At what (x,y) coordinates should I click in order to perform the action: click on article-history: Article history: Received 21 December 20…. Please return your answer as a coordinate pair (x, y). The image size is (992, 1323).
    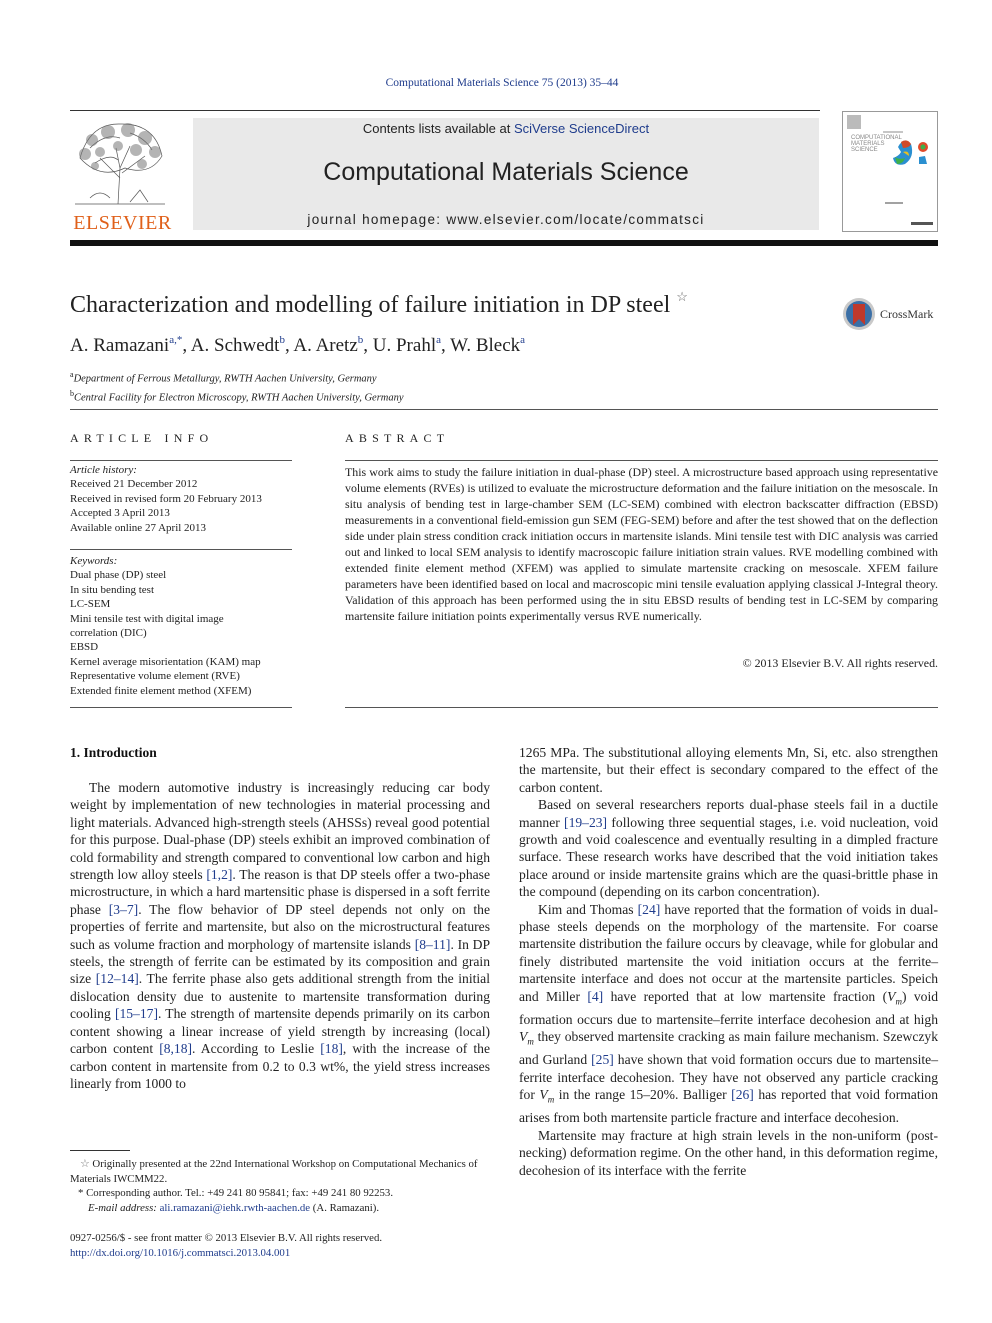
    Looking at the image, I should click on (185, 499).